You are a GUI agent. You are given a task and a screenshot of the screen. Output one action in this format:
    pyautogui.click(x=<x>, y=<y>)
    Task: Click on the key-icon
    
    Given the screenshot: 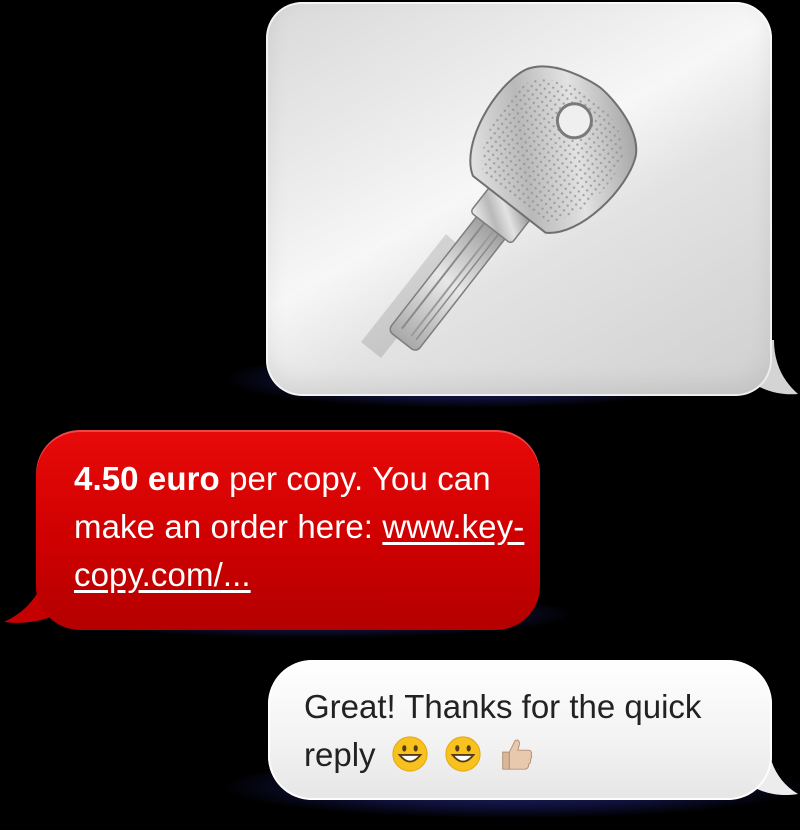 What is the action you would take?
    pyautogui.click(x=499, y=211)
    